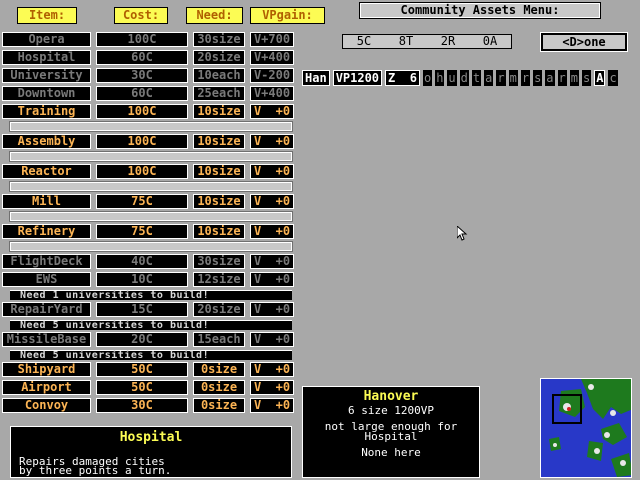 The height and width of the screenshot is (480, 640). I want to click on city-abbrev: Han, so click(316, 78).